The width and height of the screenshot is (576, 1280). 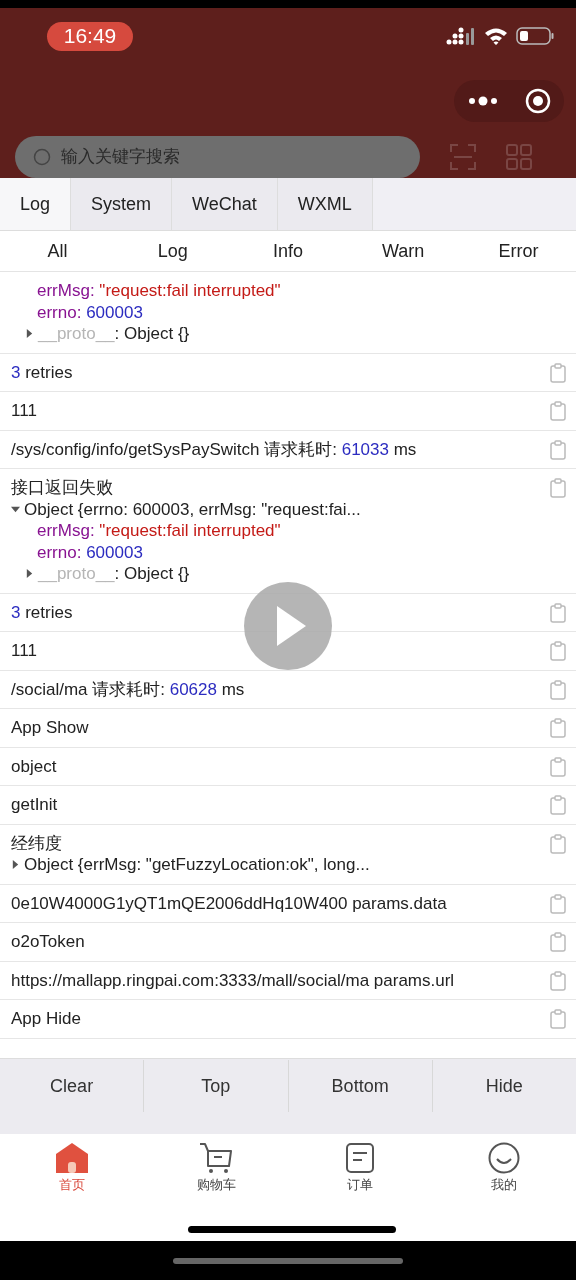 I want to click on console-action-button: Bottom, so click(x=360, y=1086).